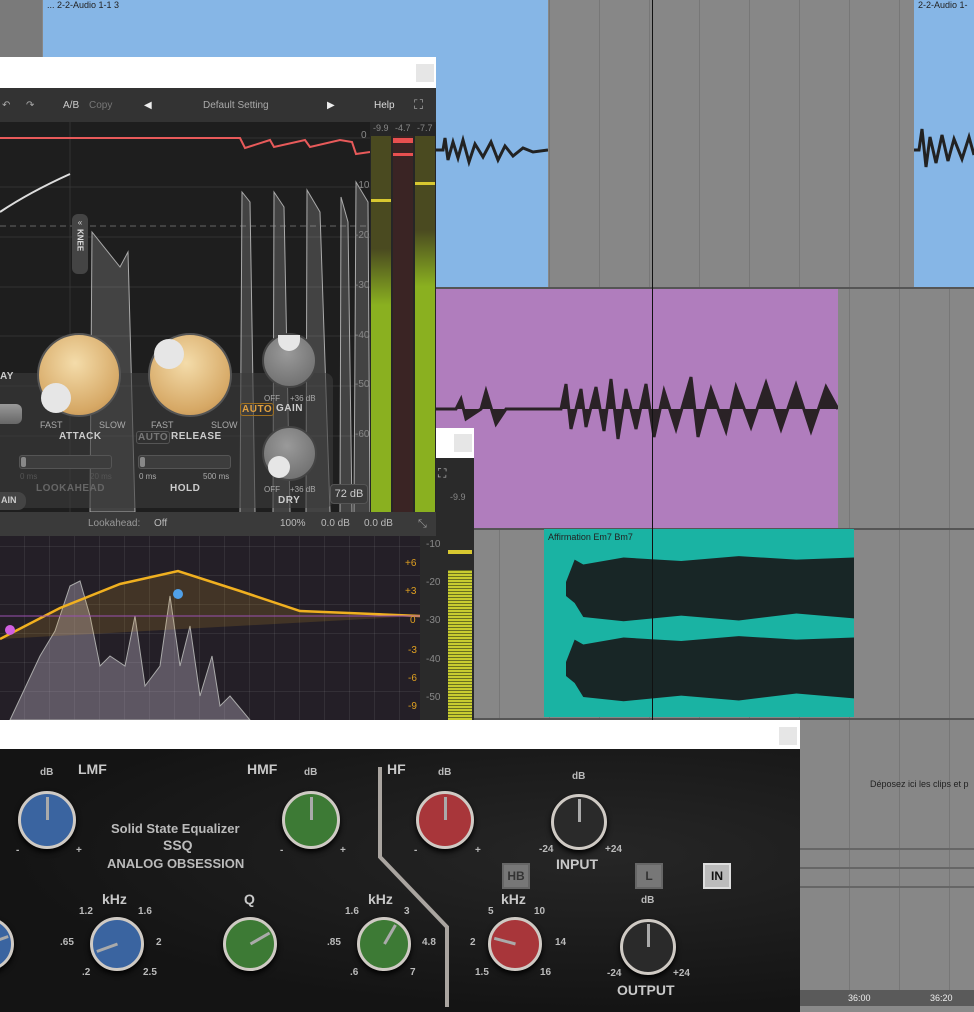  I want to click on attack-knob, so click(79, 375).